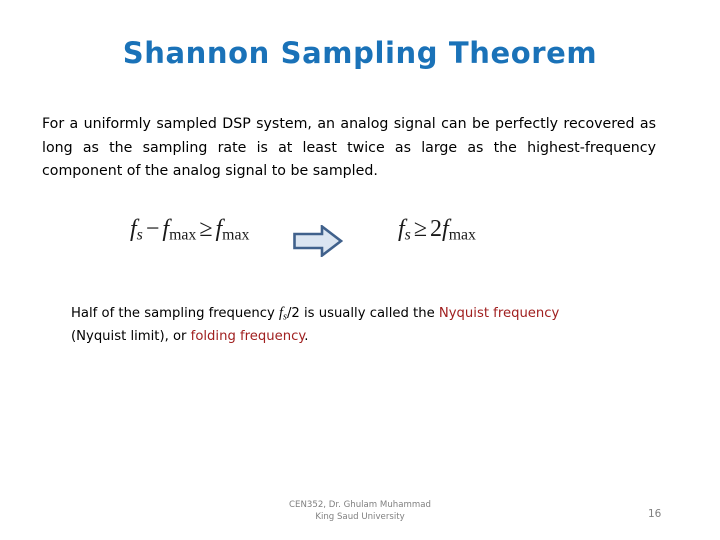 This screenshot has width=720, height=540. What do you see at coordinates (179, 230) in the screenshot?
I see `equation-left-var-fmax-1: fmax` at bounding box center [179, 230].